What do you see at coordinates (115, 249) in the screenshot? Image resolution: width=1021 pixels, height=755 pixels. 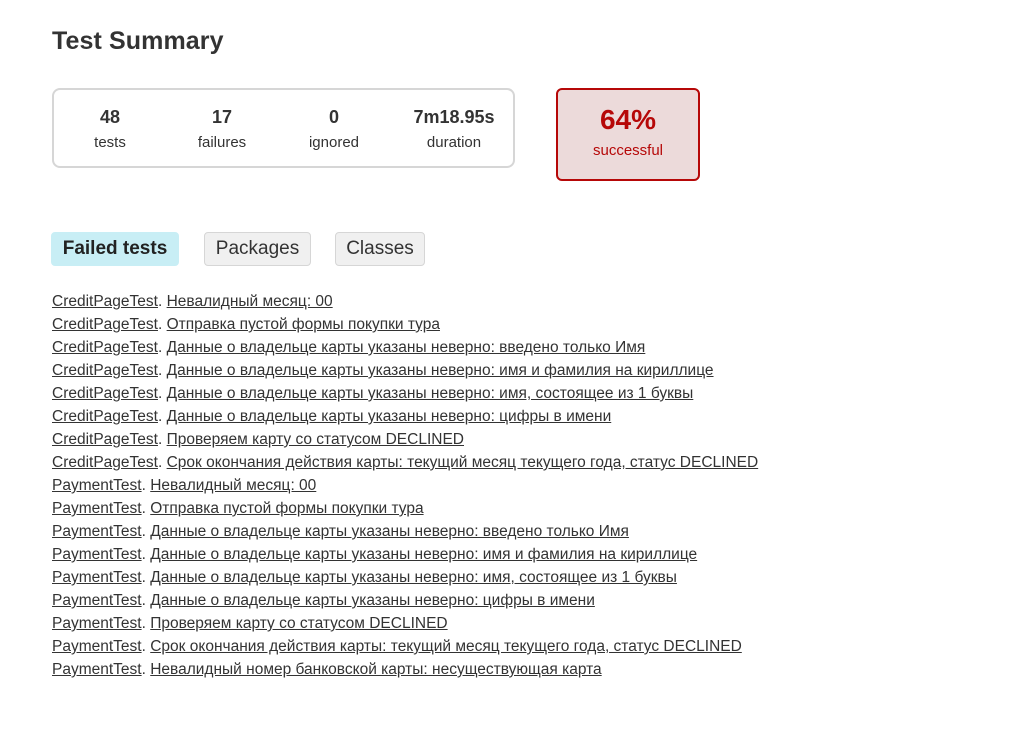 I see `tab-failed-tests: Failed tests` at bounding box center [115, 249].